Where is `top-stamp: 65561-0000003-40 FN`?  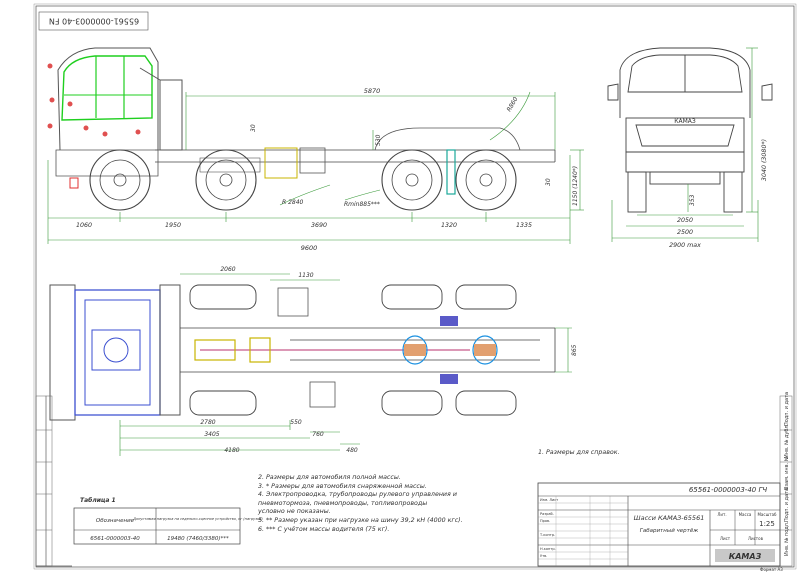
top-stamp: 65561-0000003-40 FN is located at coordinates (93, 21).